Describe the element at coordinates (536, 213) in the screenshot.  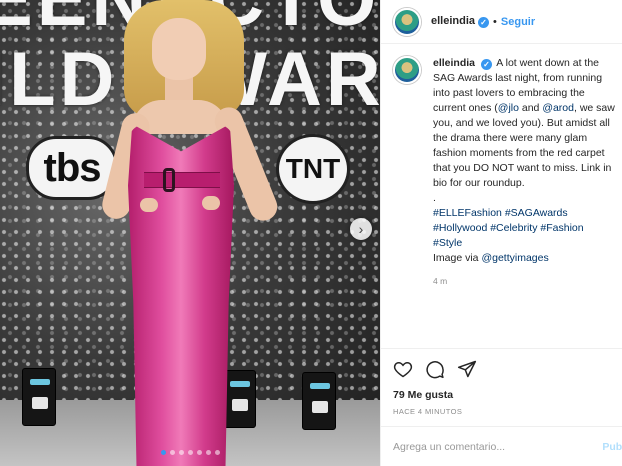
I see `hashtag-link: #SAGAwards` at that location.